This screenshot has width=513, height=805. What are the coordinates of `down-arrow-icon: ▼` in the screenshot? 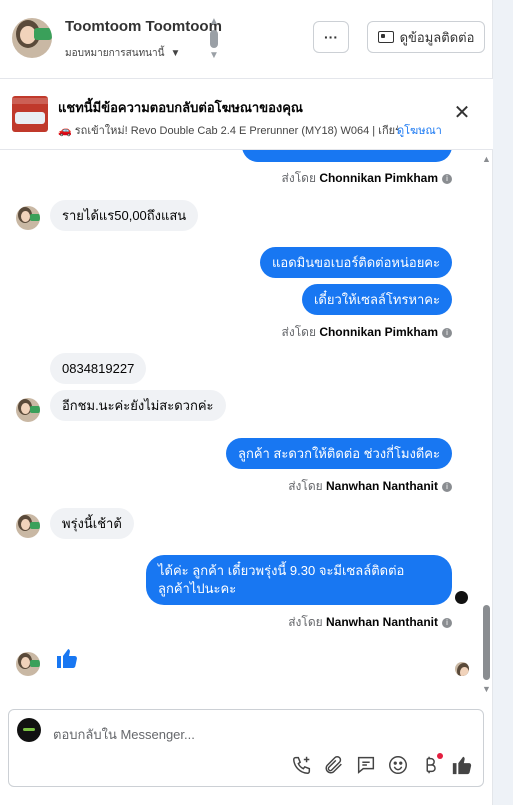 It's located at (214, 55).